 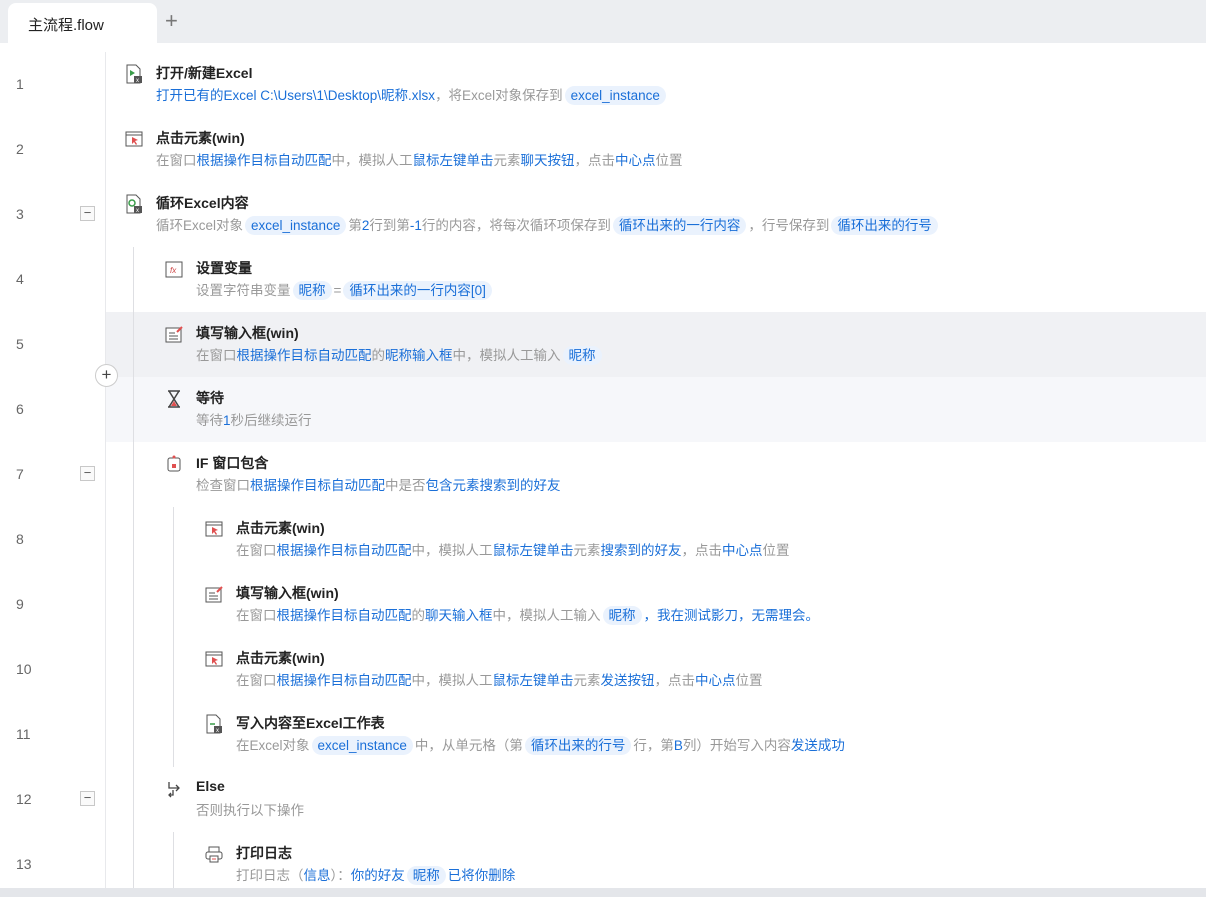 What do you see at coordinates (210, 786) in the screenshot?
I see `step-title: Else` at bounding box center [210, 786].